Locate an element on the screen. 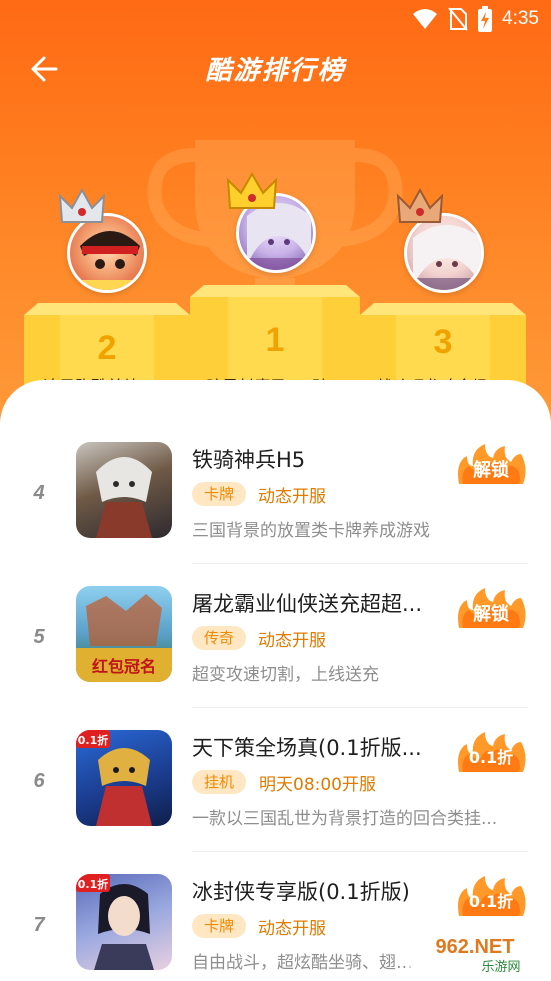  game-art: 红包冠名 is located at coordinates (124, 638).